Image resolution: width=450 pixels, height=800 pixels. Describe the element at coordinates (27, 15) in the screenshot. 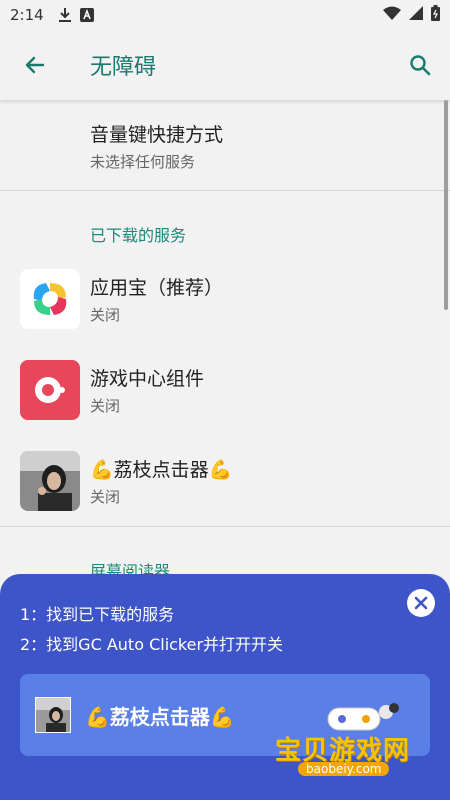

I see `status-time: 2:14` at that location.